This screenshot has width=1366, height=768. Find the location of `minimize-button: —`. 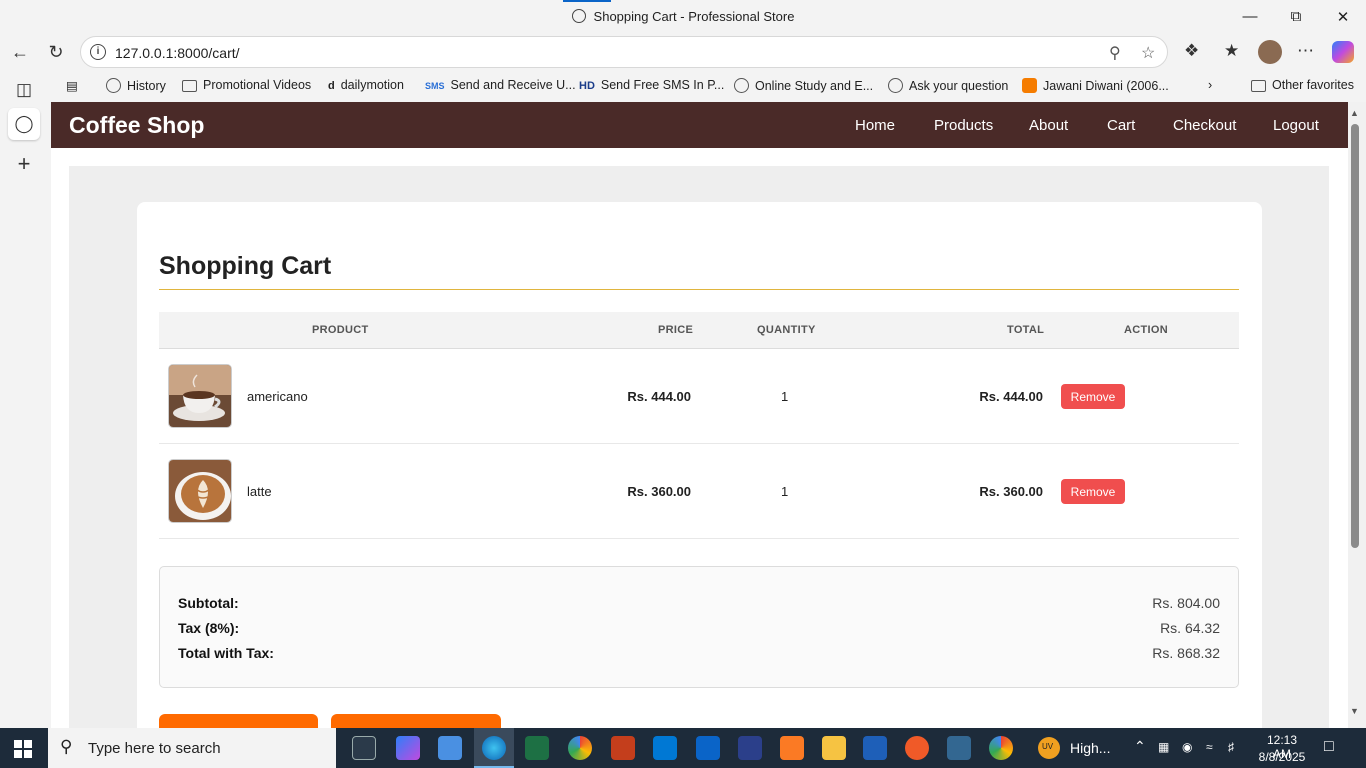

minimize-button: — is located at coordinates (1250, 16).